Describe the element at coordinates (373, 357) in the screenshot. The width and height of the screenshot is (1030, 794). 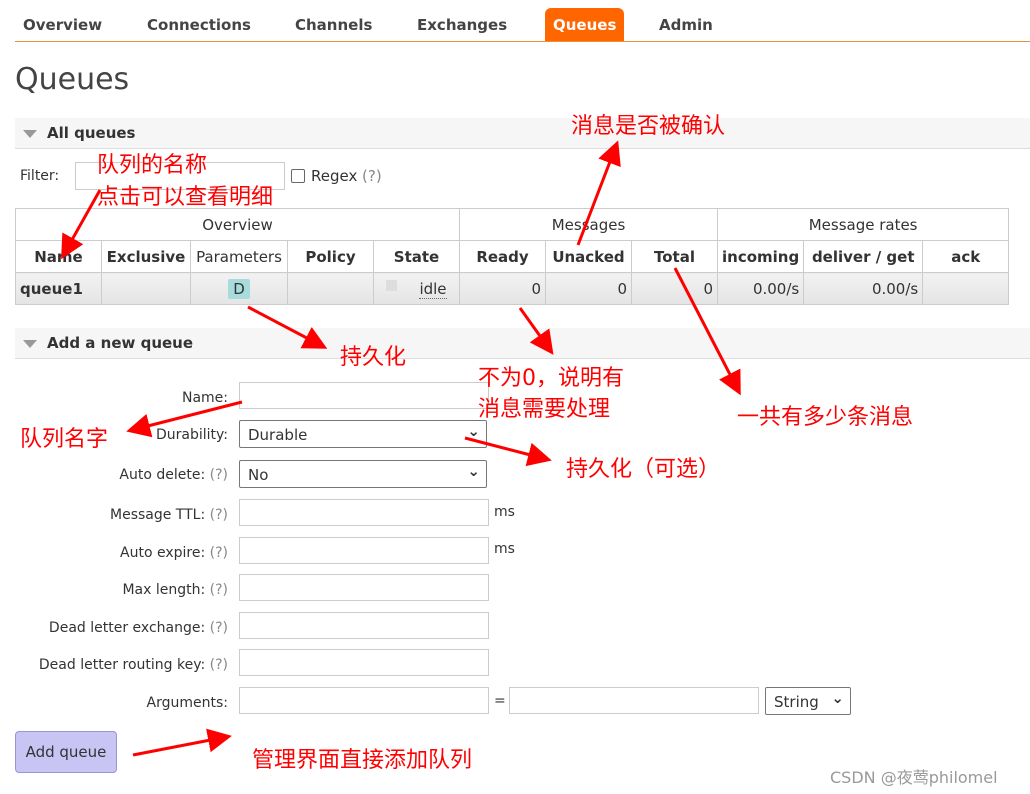
I see `annotation-durable: 持久化` at that location.